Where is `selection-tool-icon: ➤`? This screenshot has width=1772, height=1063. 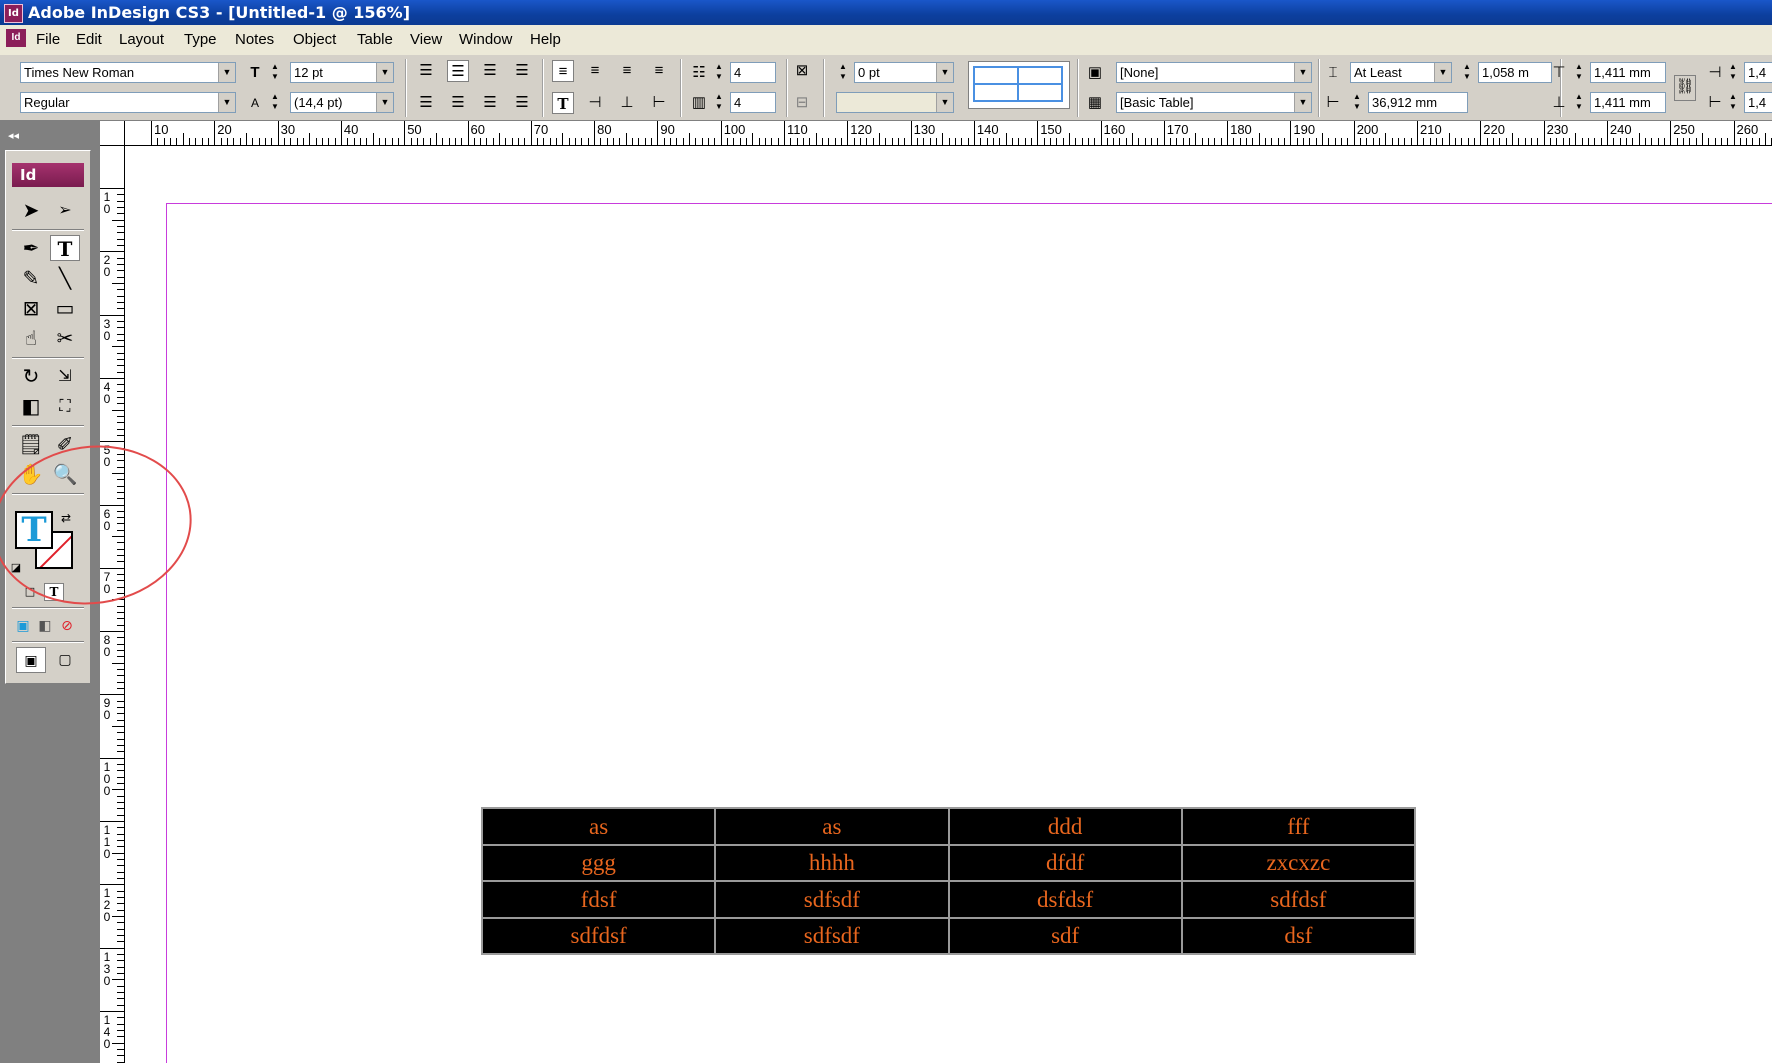 selection-tool-icon: ➤ is located at coordinates (31, 210).